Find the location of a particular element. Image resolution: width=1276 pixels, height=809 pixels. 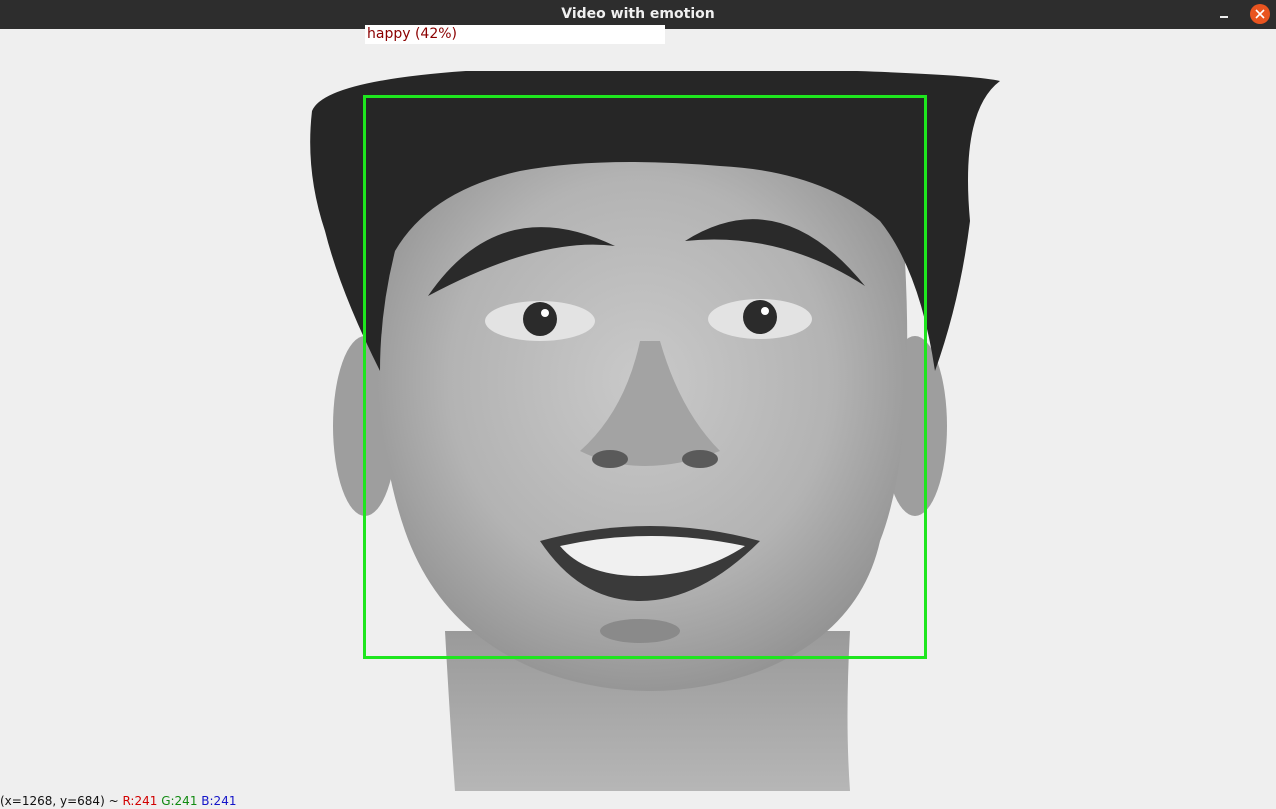

status-bar: (x=1268, y=684) ~ R:241 G:241 B:241 is located at coordinates (638, 800).